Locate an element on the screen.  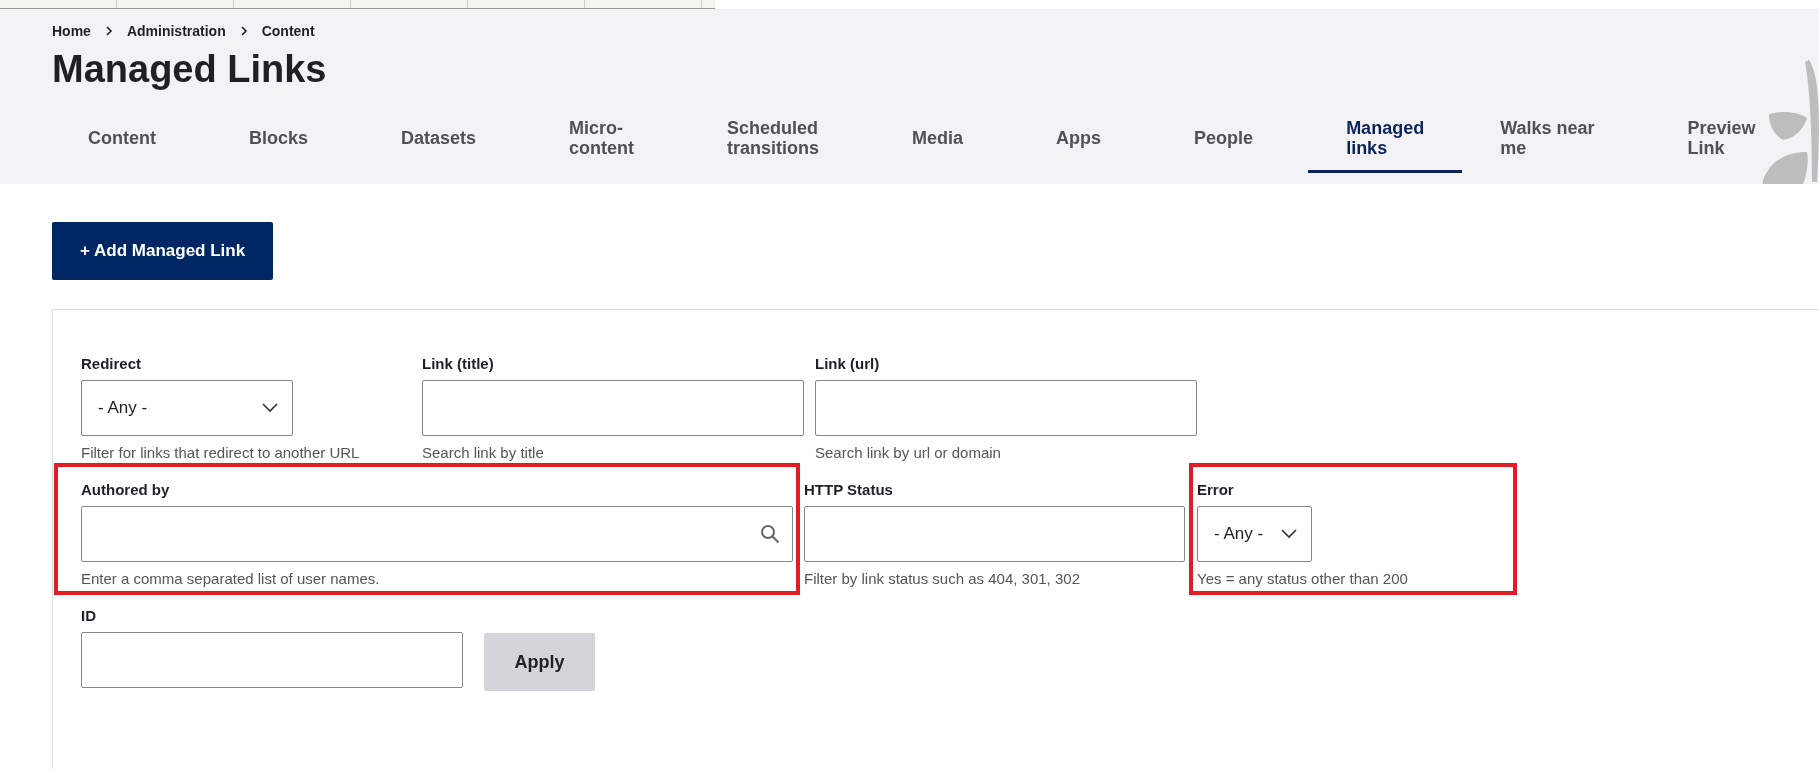
nav-tab: People is located at coordinates (1205, 142).